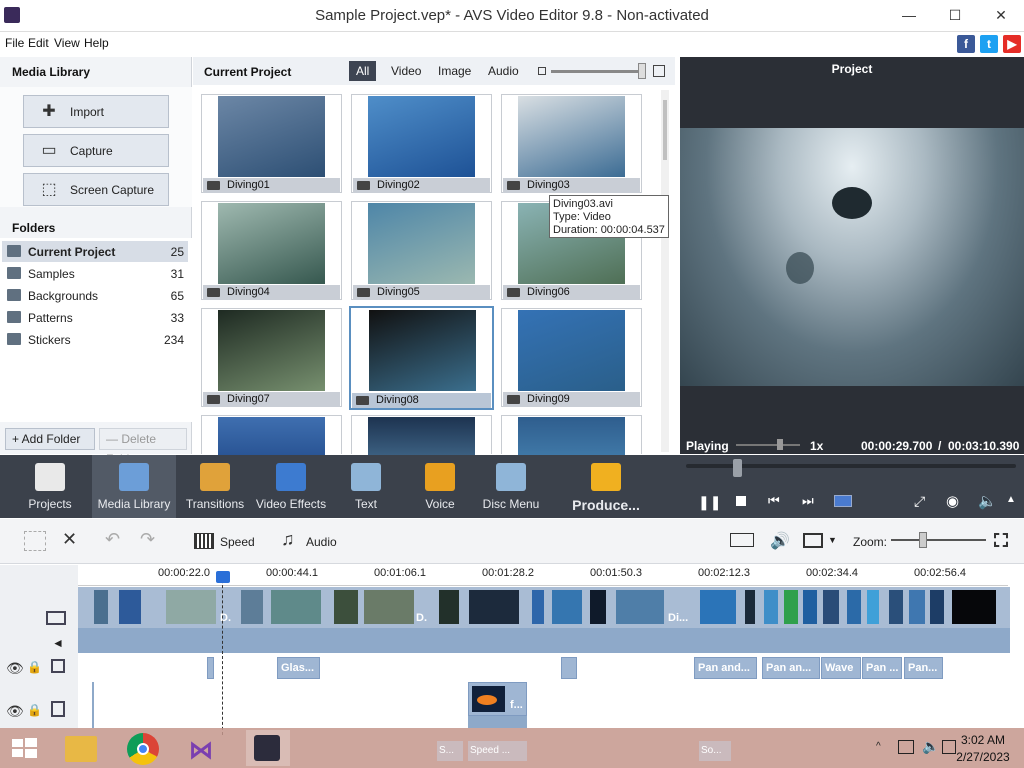  I want to click on lock-icon: 🔒, so click(34, 667).